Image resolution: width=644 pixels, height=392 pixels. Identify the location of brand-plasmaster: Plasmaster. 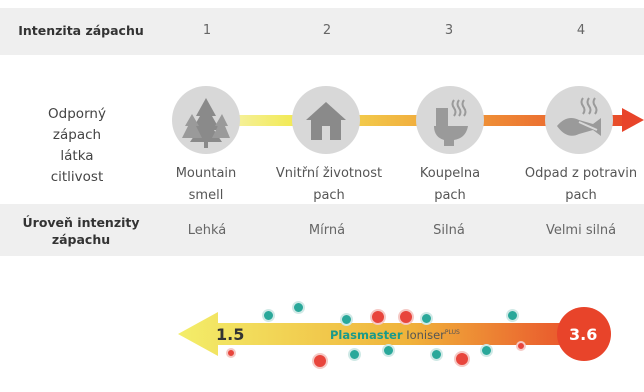
(366, 335).